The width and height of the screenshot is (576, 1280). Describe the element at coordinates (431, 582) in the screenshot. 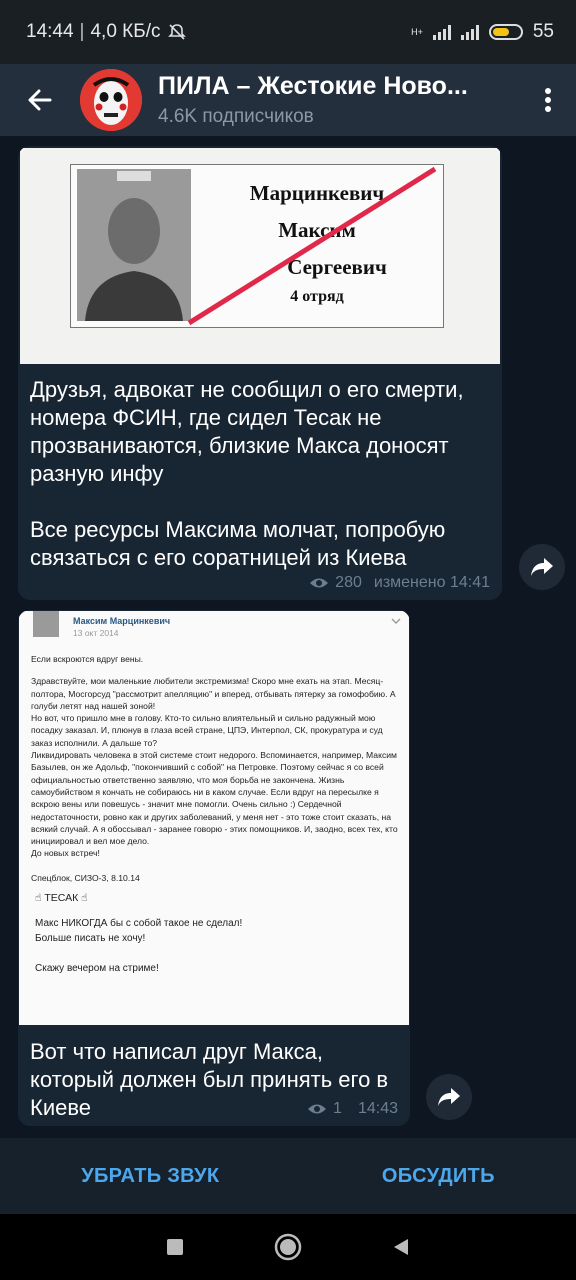

I see `edited-time: изменено 14:41` at that location.